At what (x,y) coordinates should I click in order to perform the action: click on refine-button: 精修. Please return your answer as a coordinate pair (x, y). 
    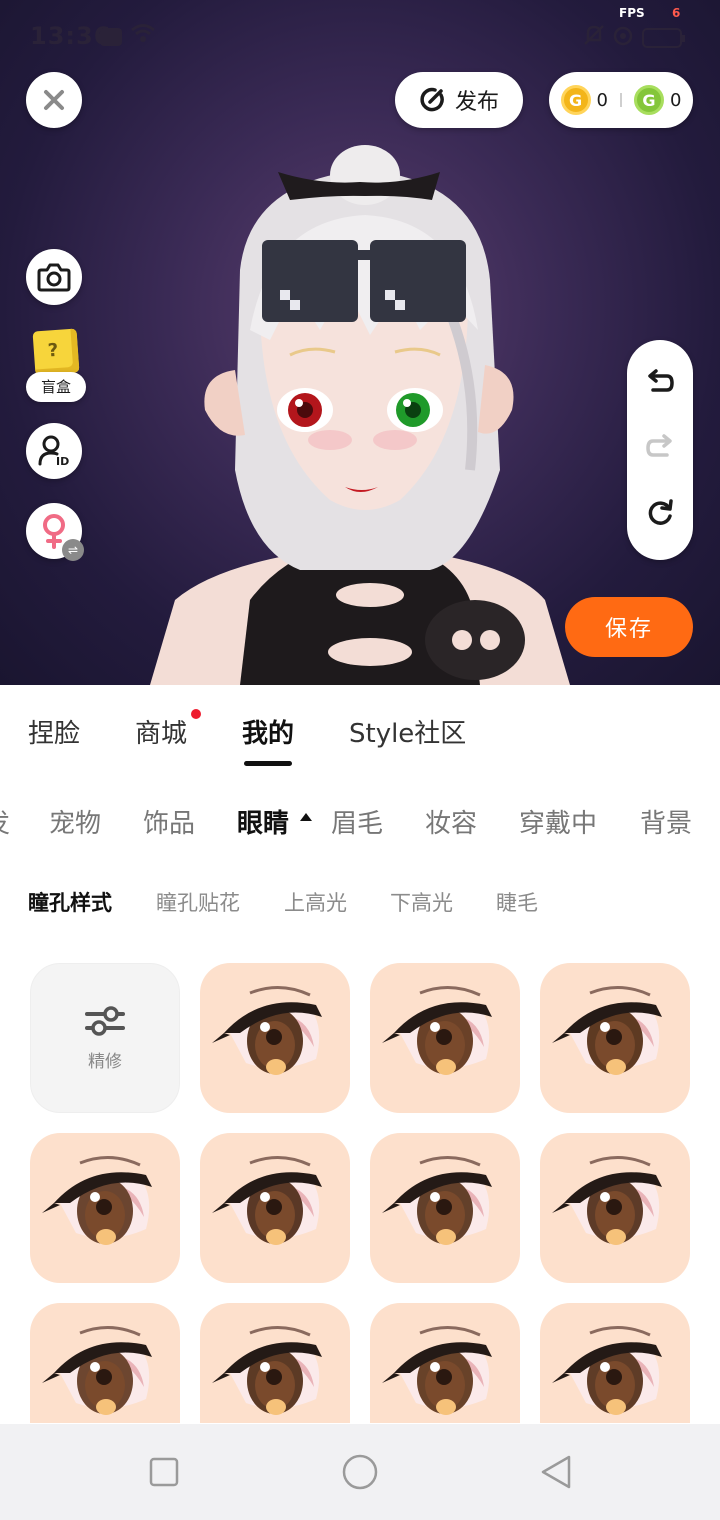
    Looking at the image, I should click on (105, 1038).